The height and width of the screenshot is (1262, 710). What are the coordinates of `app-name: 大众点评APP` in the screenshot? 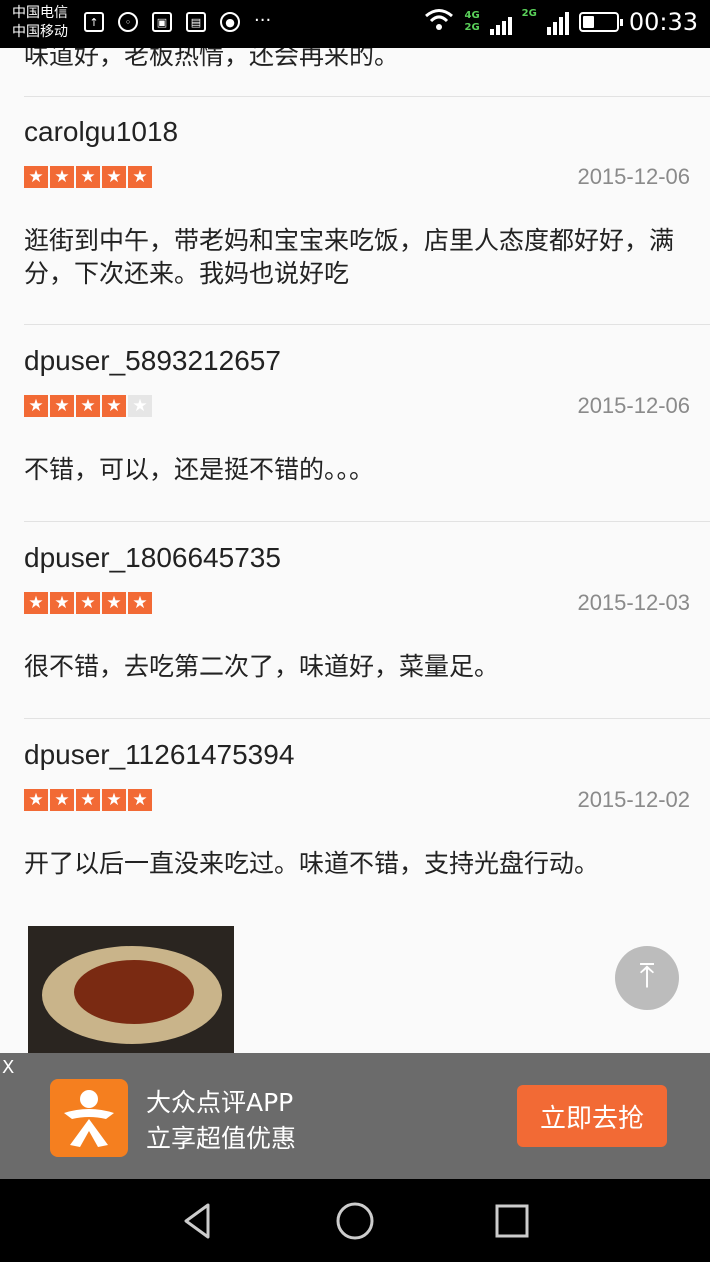 It's located at (220, 1102).